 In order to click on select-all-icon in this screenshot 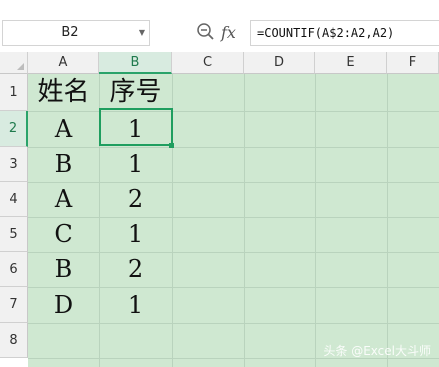, I will do `click(20, 66)`.